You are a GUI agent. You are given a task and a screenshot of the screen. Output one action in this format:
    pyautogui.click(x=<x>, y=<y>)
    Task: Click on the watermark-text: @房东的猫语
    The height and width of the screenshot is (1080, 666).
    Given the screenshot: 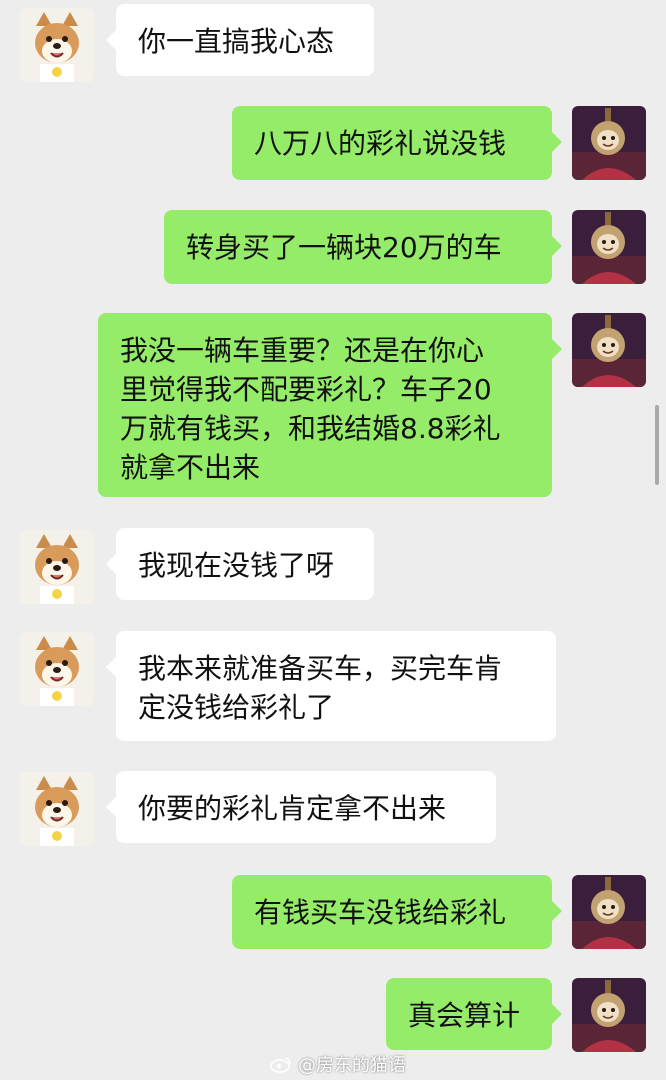 What is the action you would take?
    pyautogui.click(x=352, y=1065)
    